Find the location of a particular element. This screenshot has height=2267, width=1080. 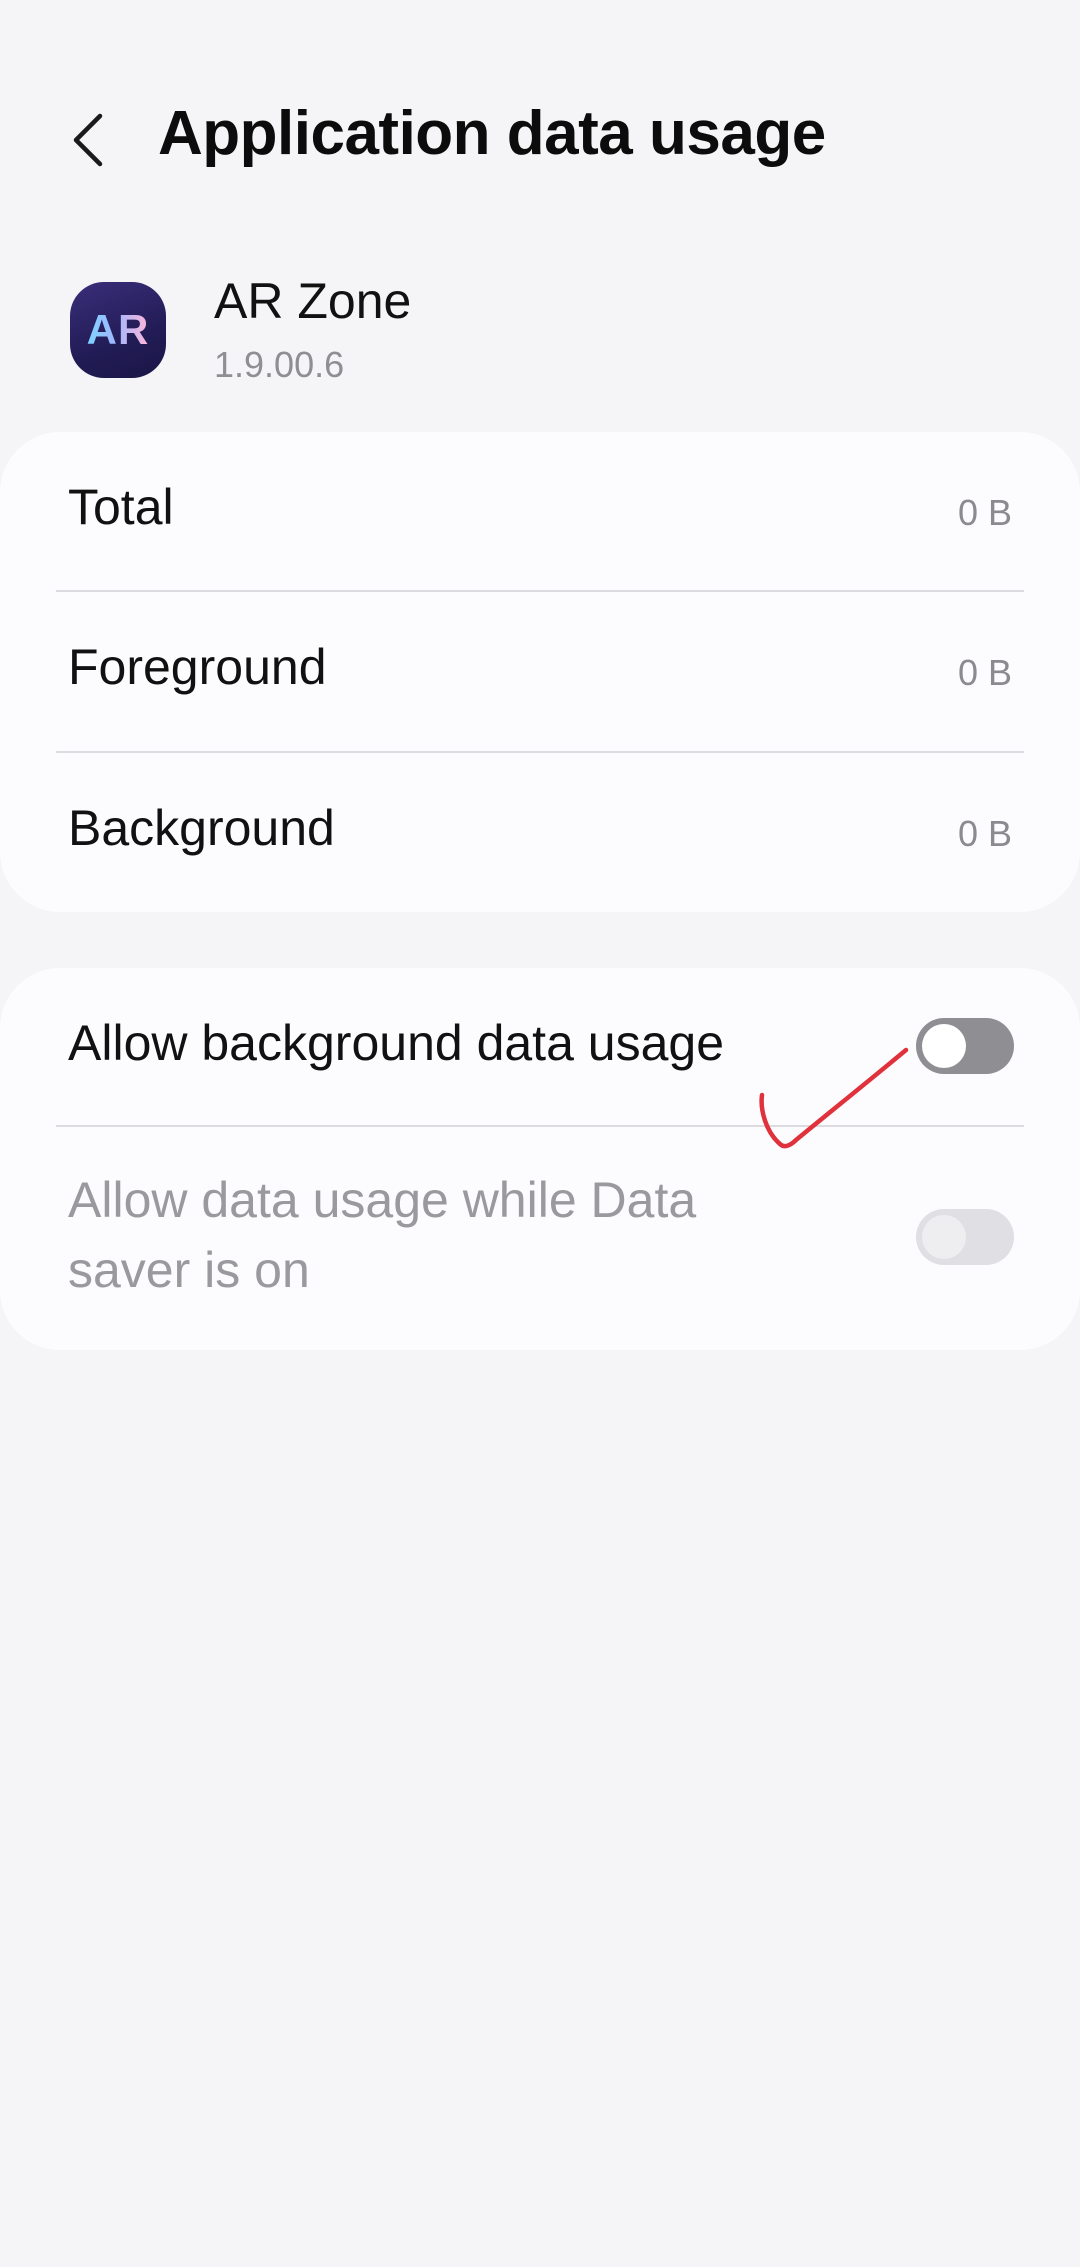

usage-label-total: Total is located at coordinates (121, 507).